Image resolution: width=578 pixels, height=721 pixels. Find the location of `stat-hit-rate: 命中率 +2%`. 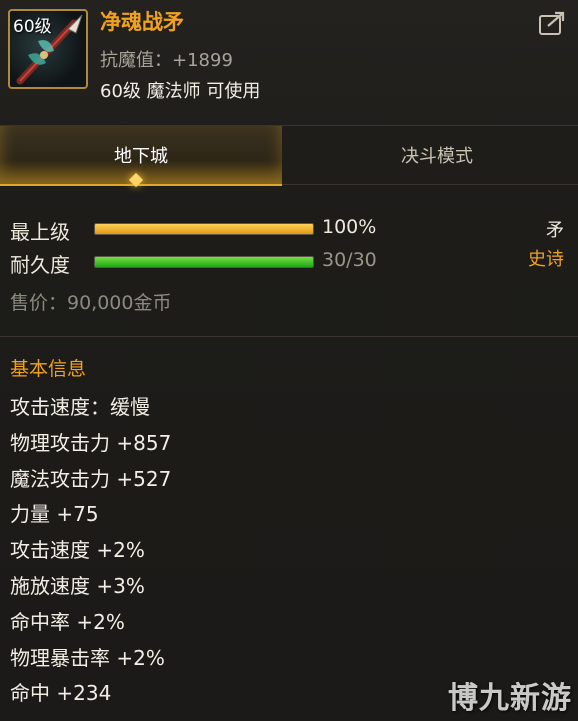

stat-hit-rate: 命中率 +2% is located at coordinates (67, 621).